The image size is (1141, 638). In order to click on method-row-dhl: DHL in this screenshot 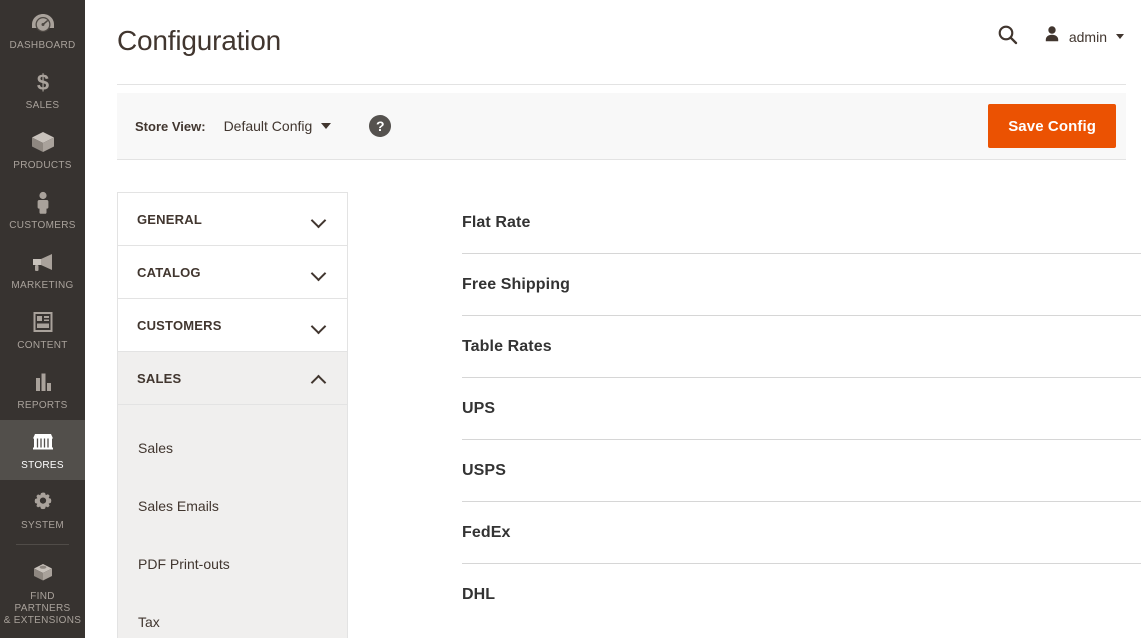, I will do `click(801, 595)`.